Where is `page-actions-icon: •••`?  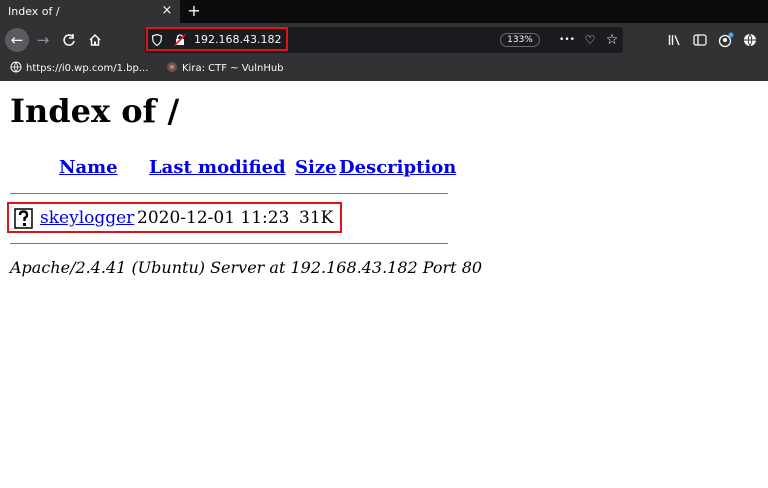
page-actions-icon: ••• is located at coordinates (567, 40).